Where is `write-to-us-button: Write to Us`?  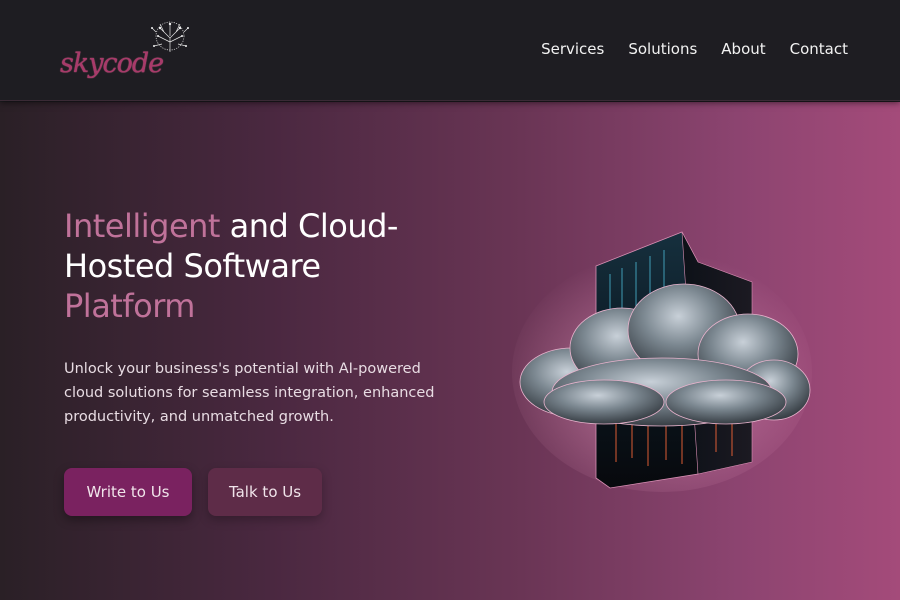 write-to-us-button: Write to Us is located at coordinates (128, 492).